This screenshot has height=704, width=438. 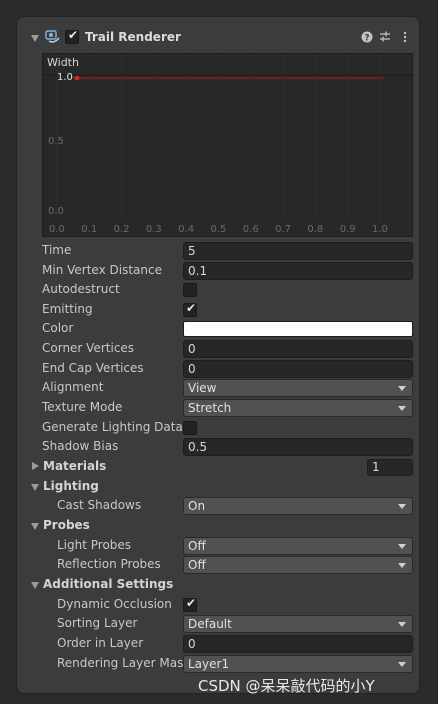 What do you see at coordinates (298, 251) in the screenshot?
I see `time-field: 5` at bounding box center [298, 251].